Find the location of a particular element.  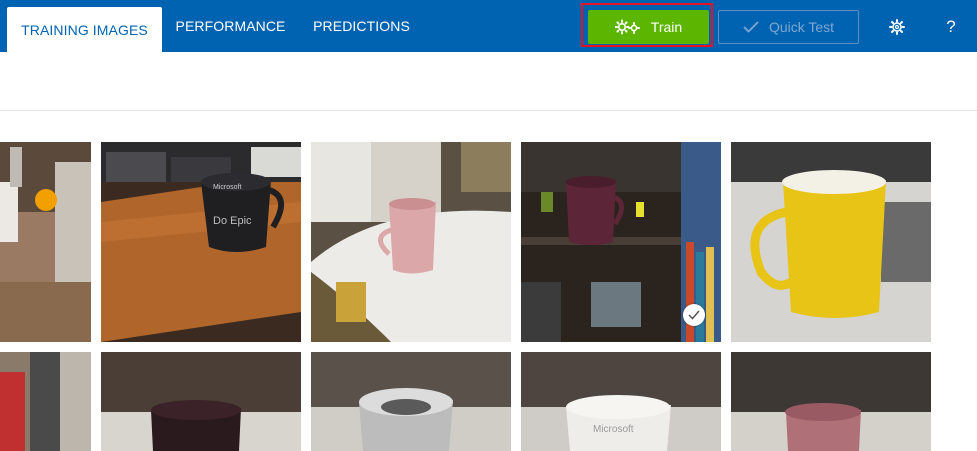

quick-test-button-label: Quick Test is located at coordinates (801, 27).